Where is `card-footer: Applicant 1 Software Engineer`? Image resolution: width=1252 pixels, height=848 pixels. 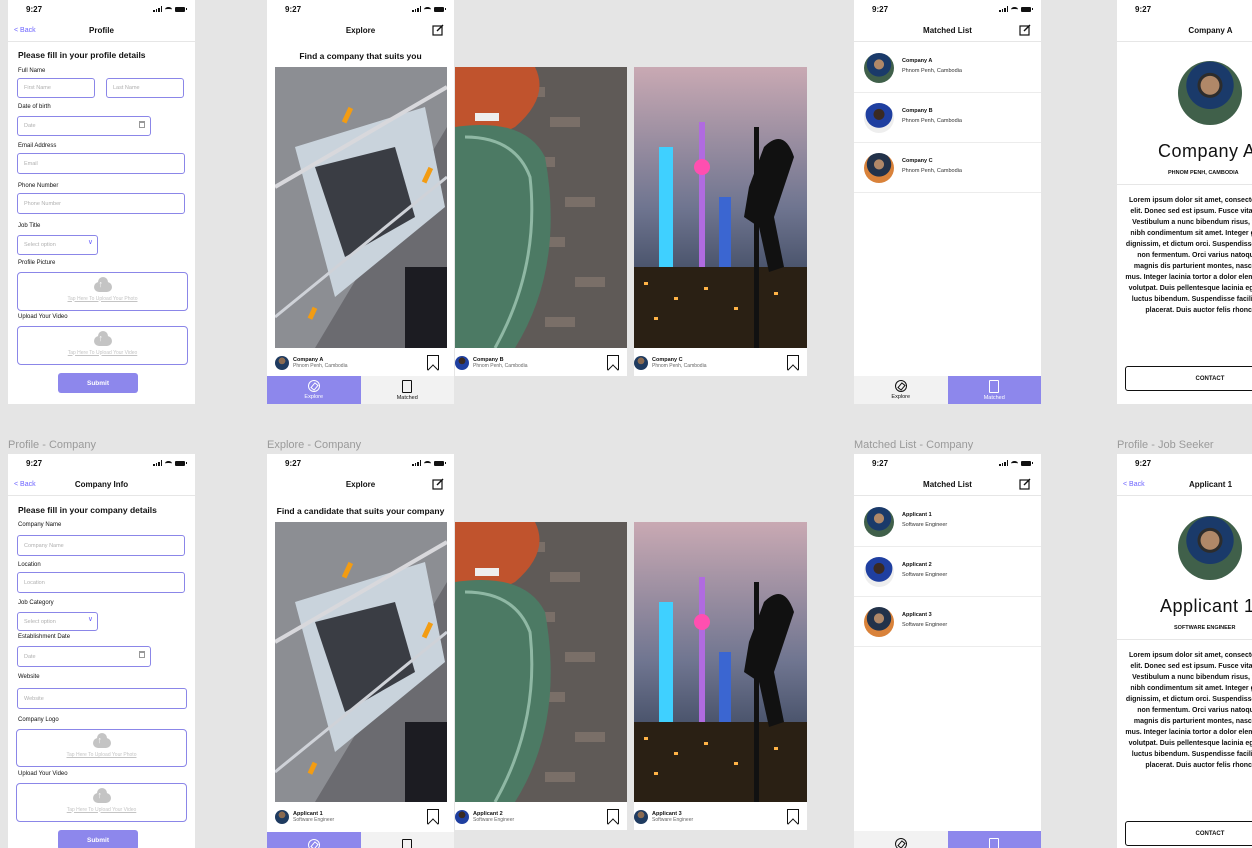
card-footer: Applicant 1 Software Engineer is located at coordinates (361, 816).